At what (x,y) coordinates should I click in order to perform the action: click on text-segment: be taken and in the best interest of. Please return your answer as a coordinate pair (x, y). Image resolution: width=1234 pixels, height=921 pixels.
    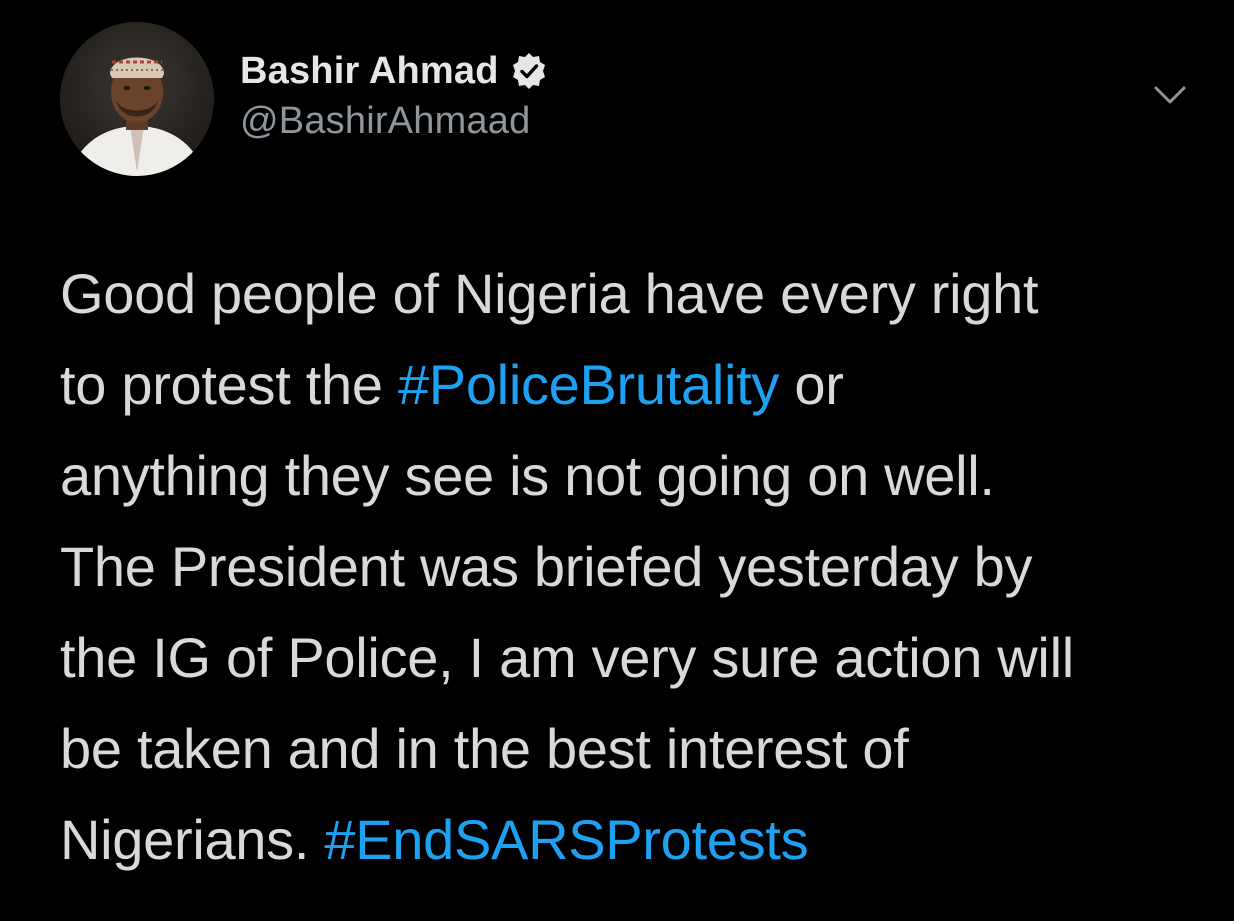
    Looking at the image, I should click on (484, 748).